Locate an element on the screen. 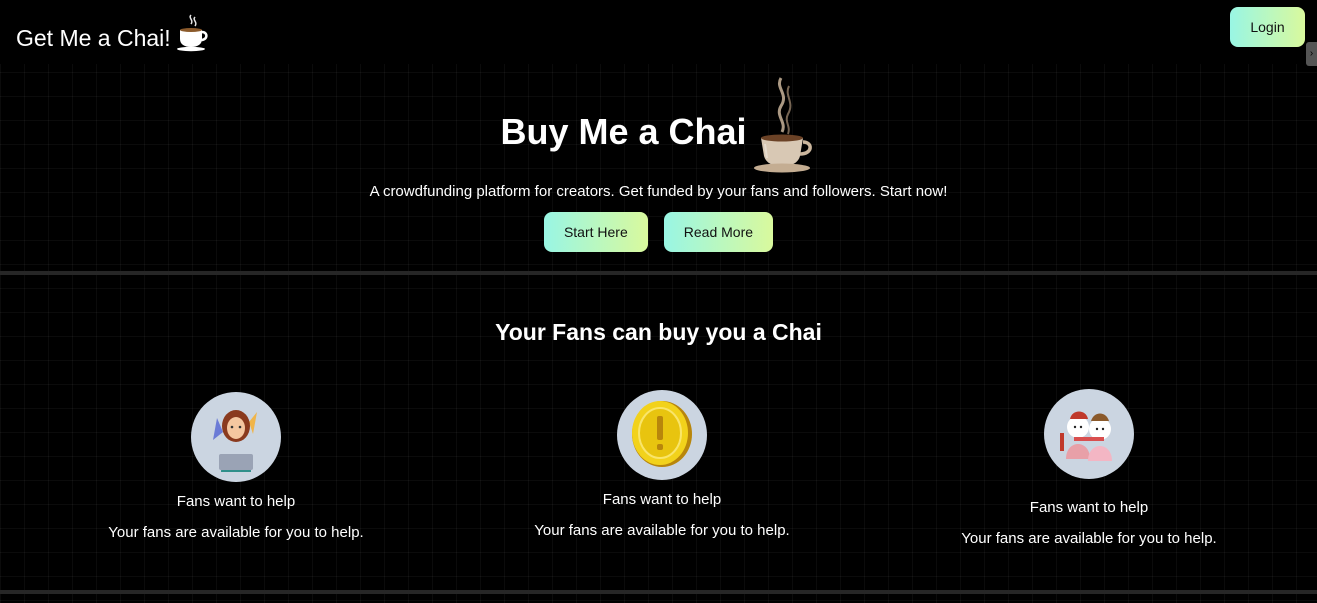  features-heading: Your Fans can buy you a Chai is located at coordinates (658, 332).